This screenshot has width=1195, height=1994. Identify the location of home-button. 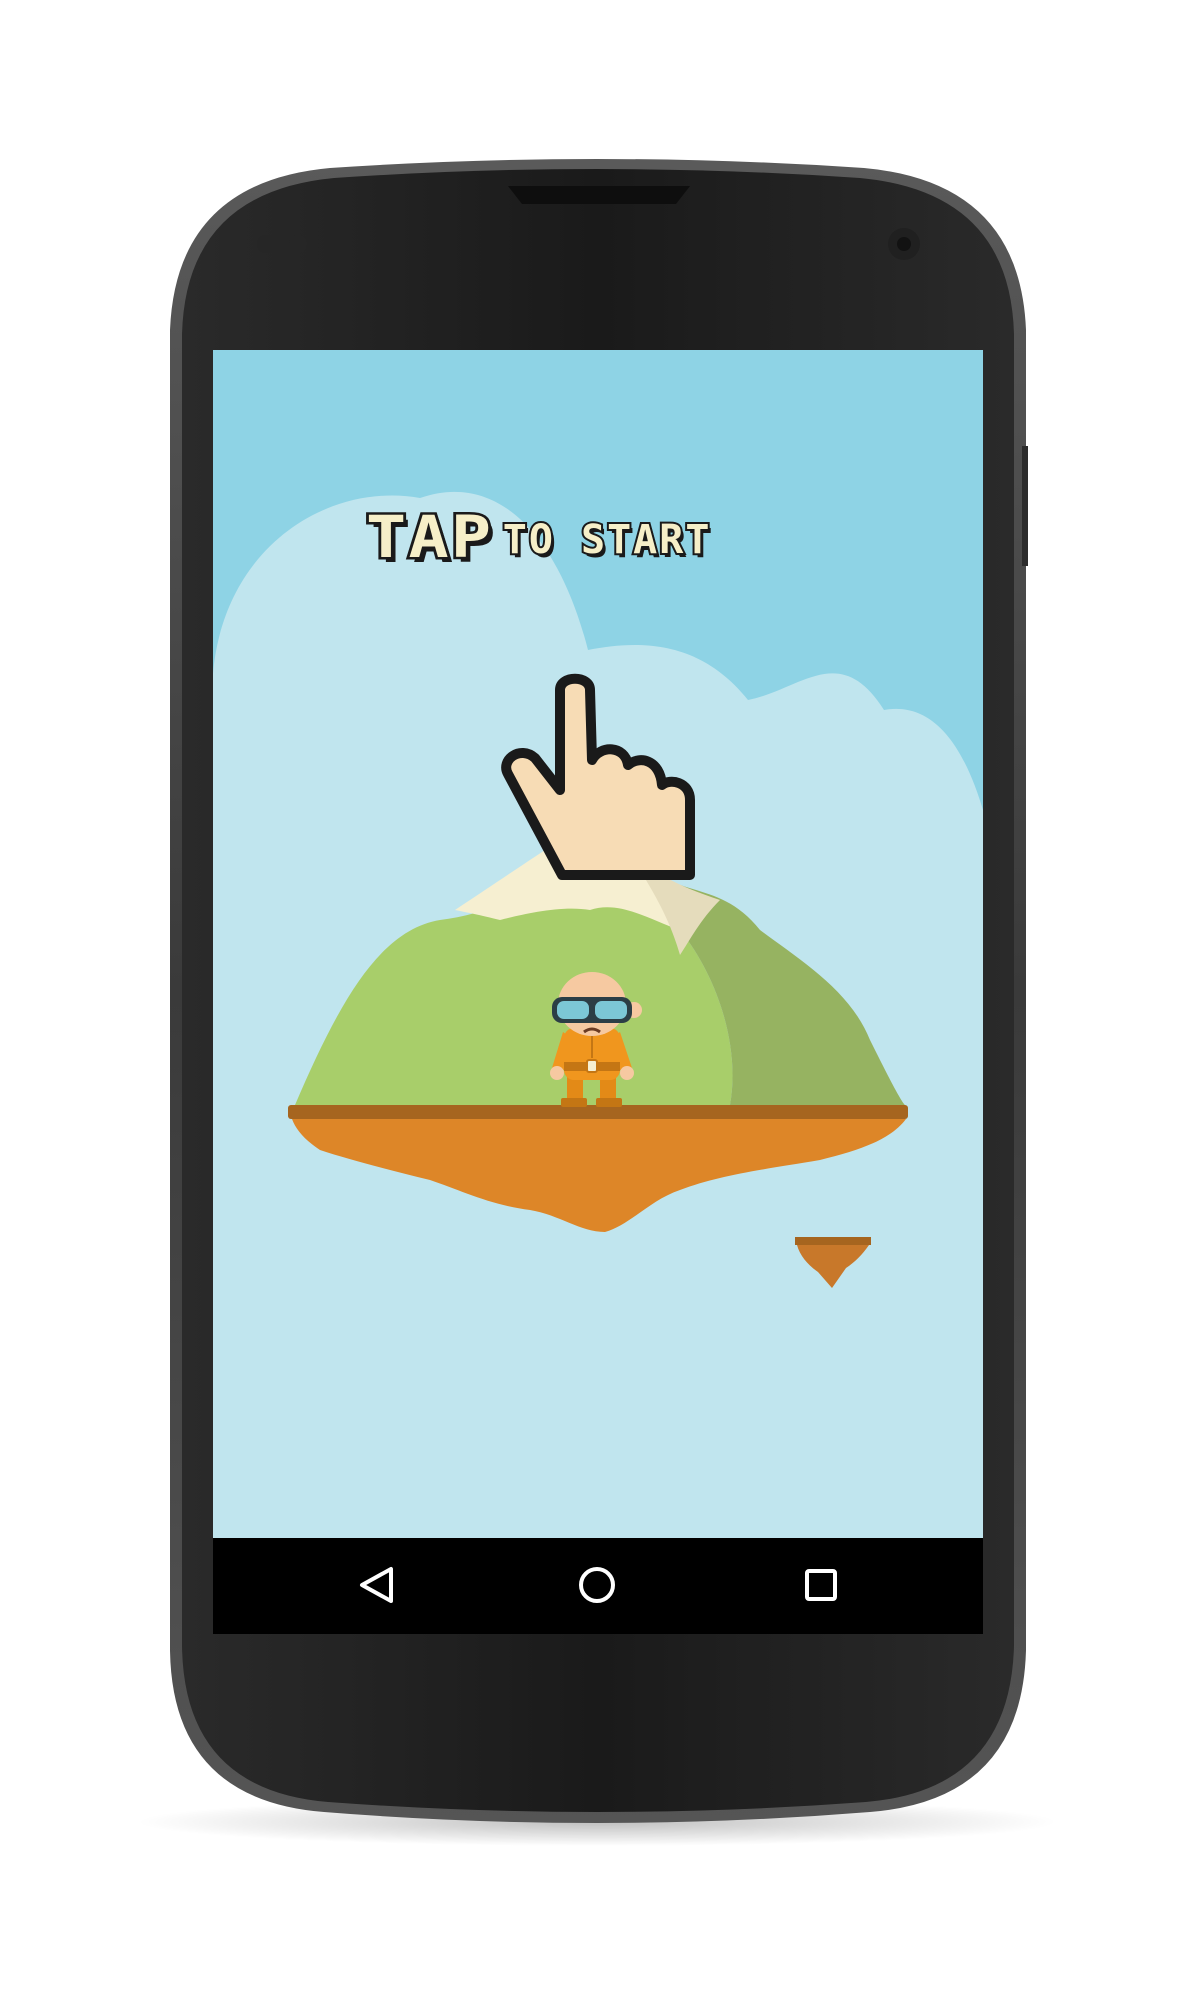
(597, 1585).